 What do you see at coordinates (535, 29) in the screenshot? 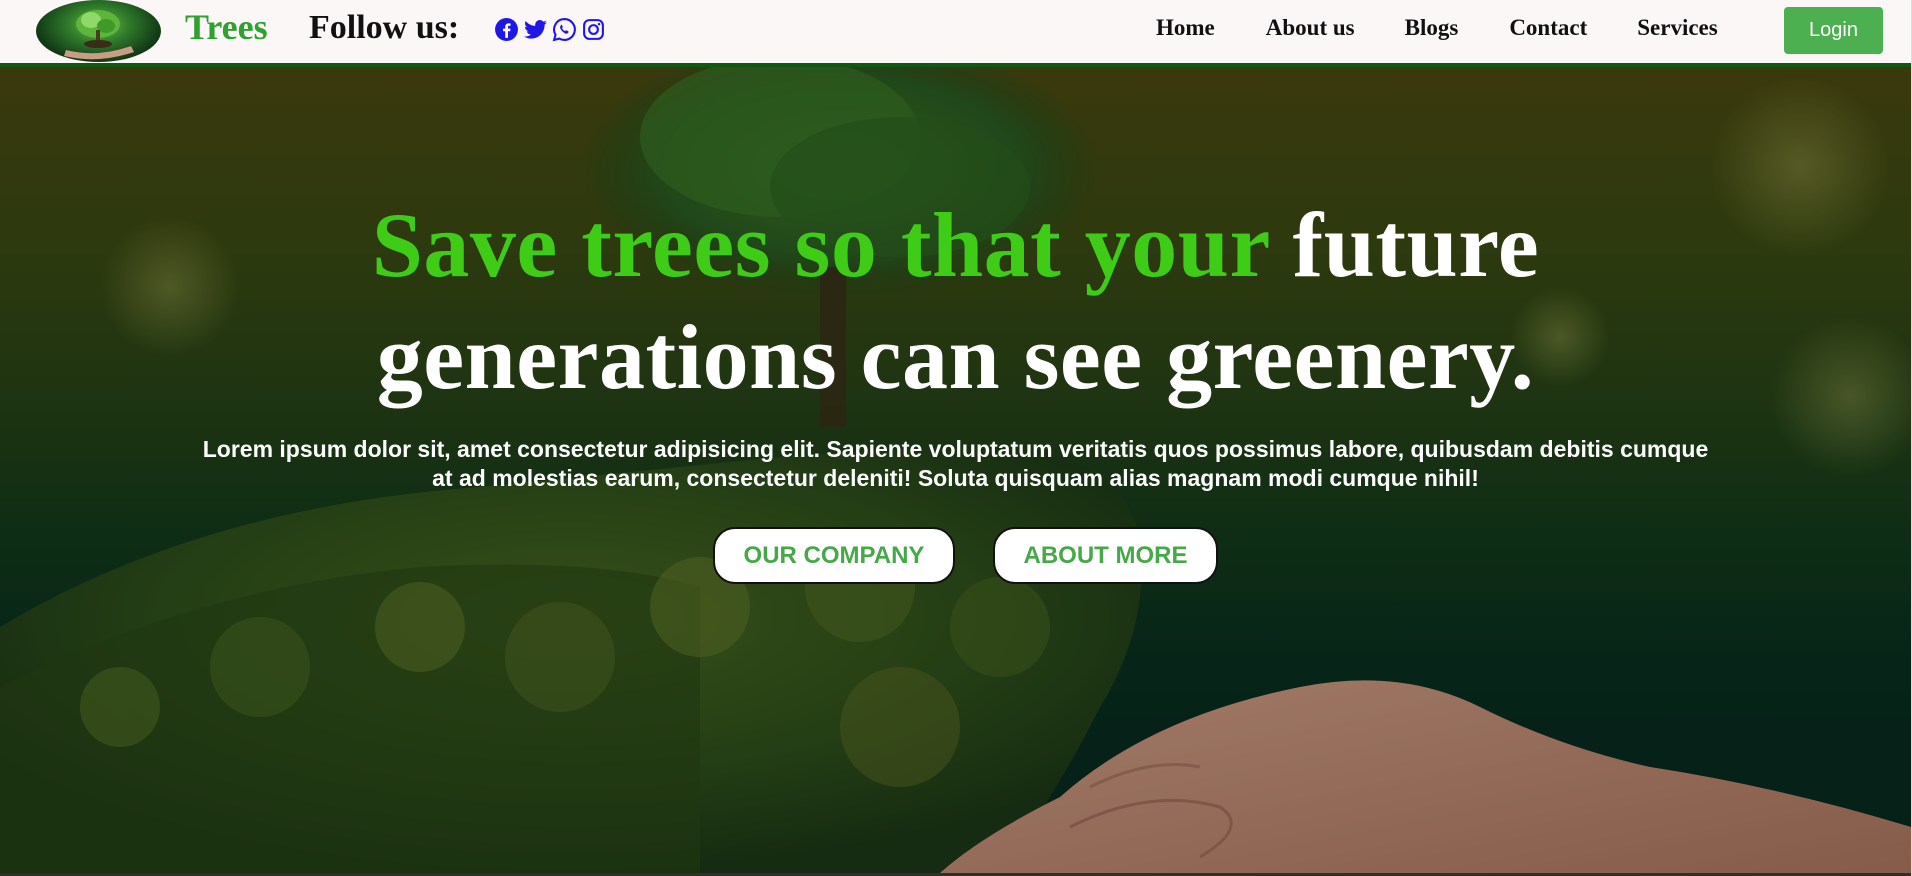
I see `twitter-icon` at bounding box center [535, 29].